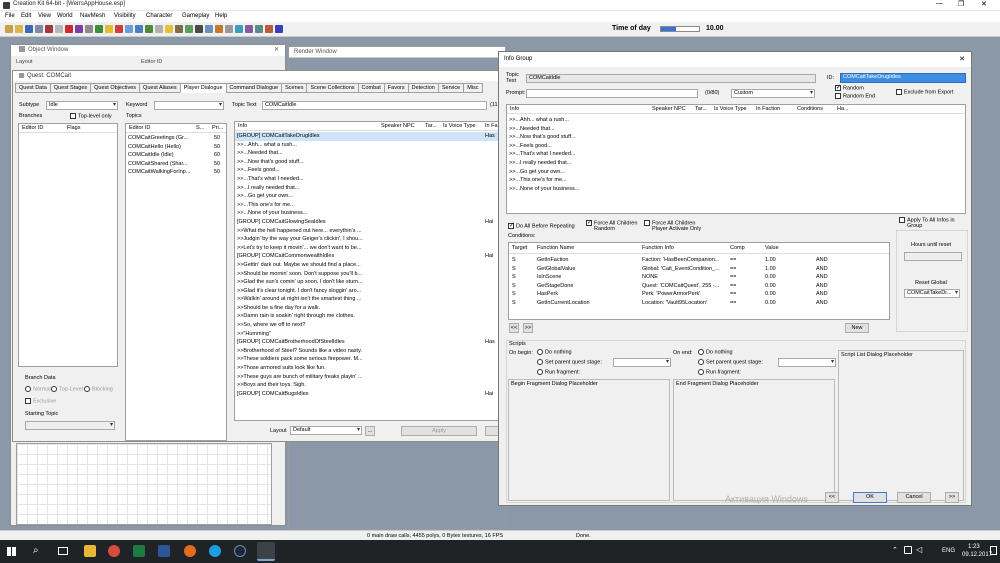  What do you see at coordinates (558, 372) in the screenshot?
I see `begin-run-fragment-radio: Run fragment:` at bounding box center [558, 372].